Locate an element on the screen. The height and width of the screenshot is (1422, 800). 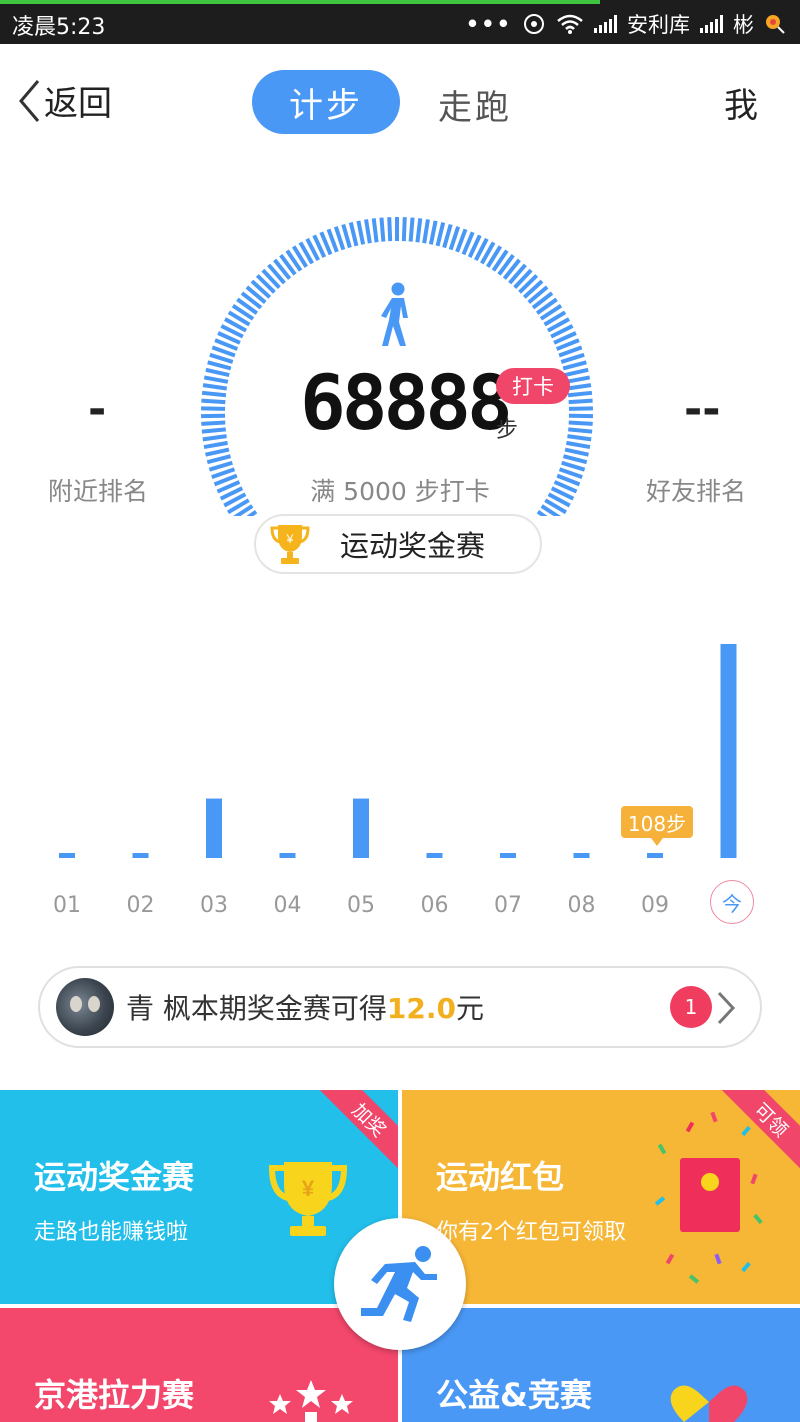
tick-label-01: 01 is located at coordinates (67, 905).